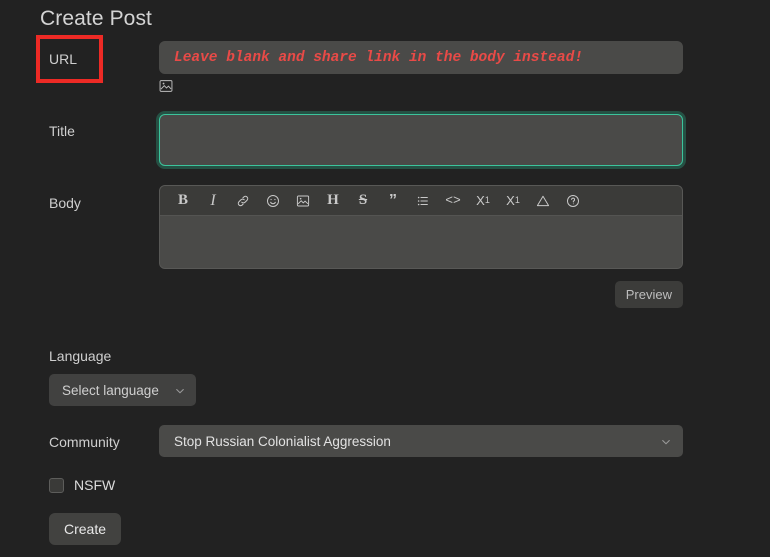 The height and width of the screenshot is (557, 770). I want to click on create-button: Create, so click(85, 529).